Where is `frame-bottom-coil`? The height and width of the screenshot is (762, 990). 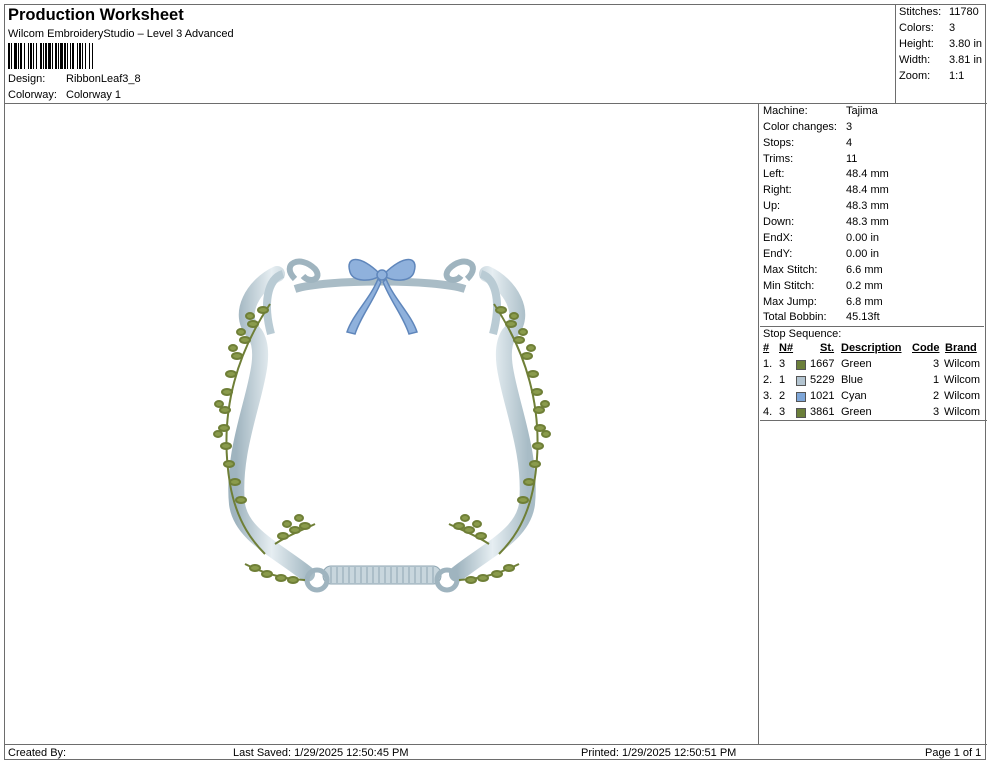
frame-bottom-coil is located at coordinates (382, 575).